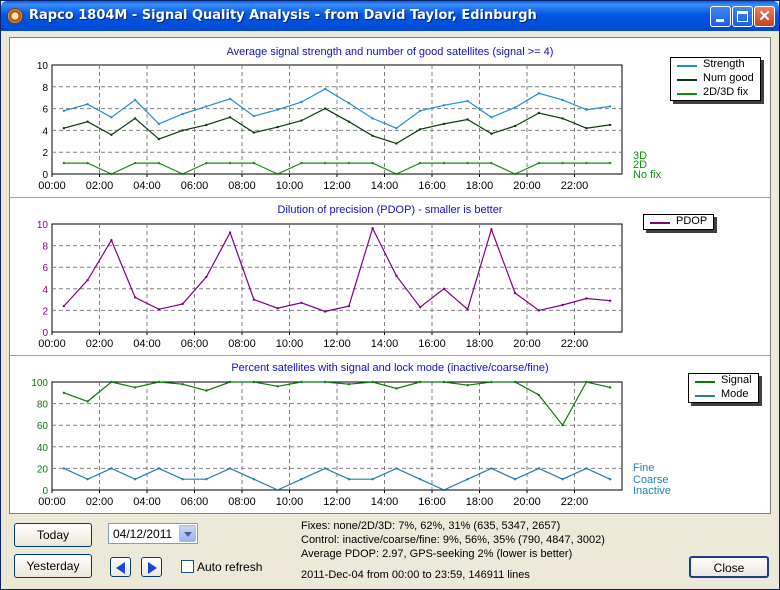  What do you see at coordinates (39, 383) in the screenshot?
I see `chart3-y-tick-label: 100` at bounding box center [39, 383].